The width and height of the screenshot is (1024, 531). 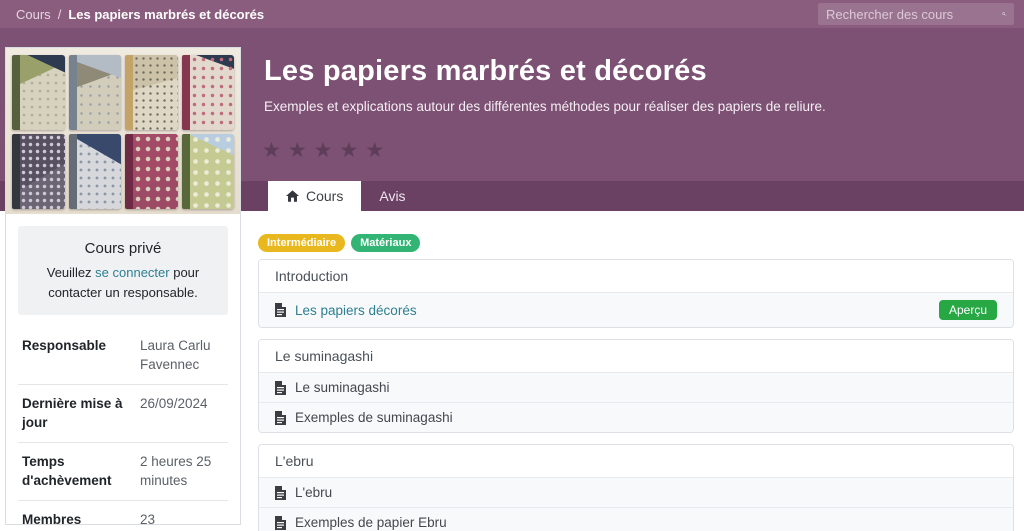 What do you see at coordinates (123, 472) in the screenshot?
I see `info-row-temps-achevement: Temps d'achèvement 2 heures 25 minutes` at bounding box center [123, 472].